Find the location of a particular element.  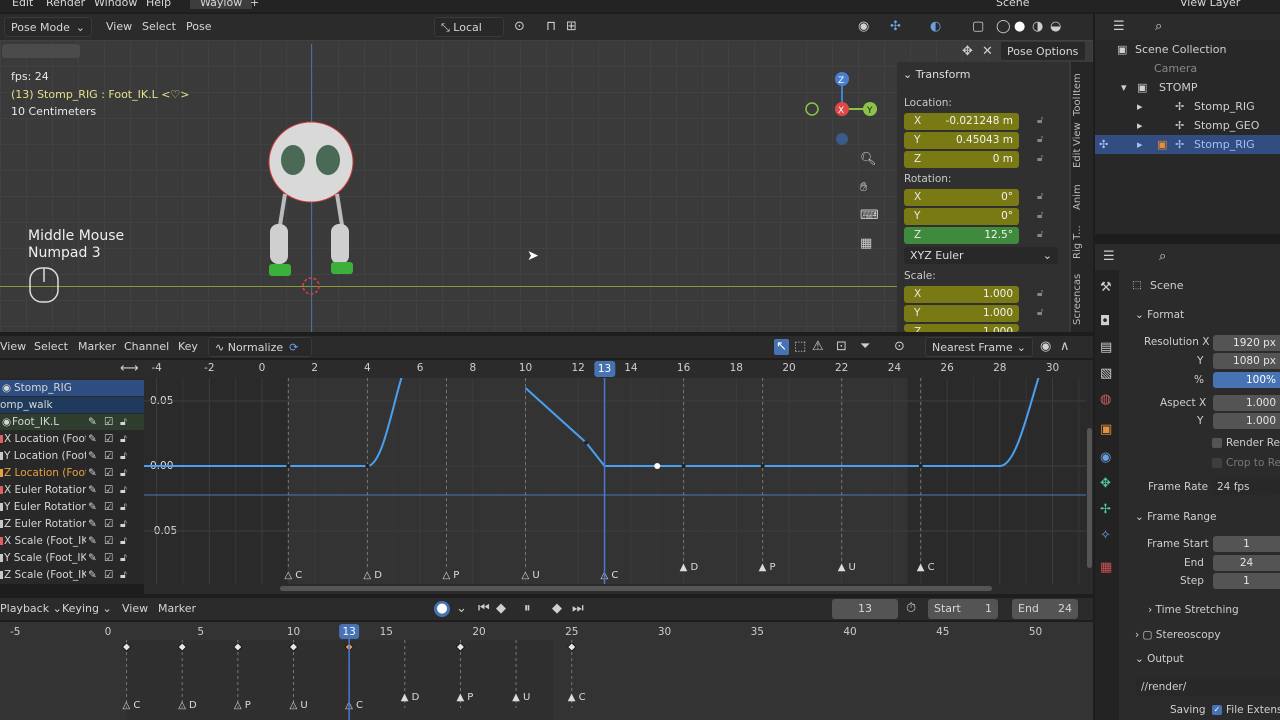

visibility-icon: ◉ is located at coordinates (863, 27).